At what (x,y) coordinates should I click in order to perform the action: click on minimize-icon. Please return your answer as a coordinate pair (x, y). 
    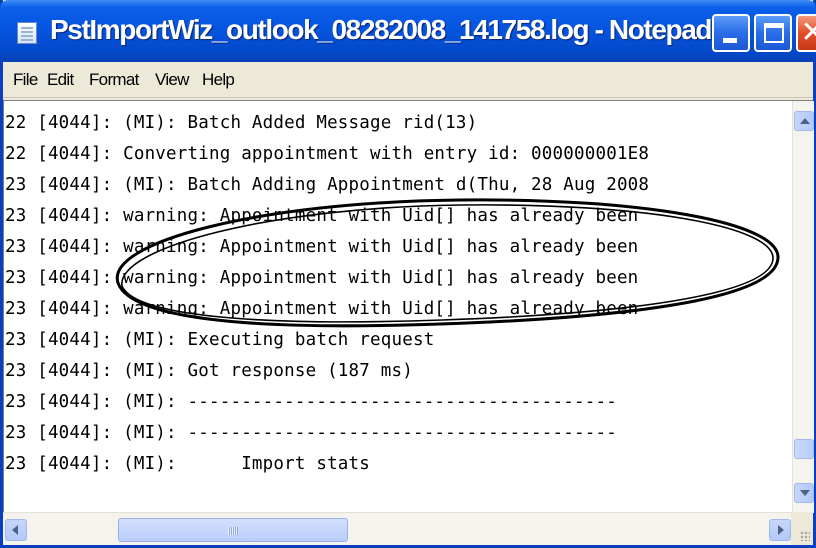
    Looking at the image, I should click on (730, 40).